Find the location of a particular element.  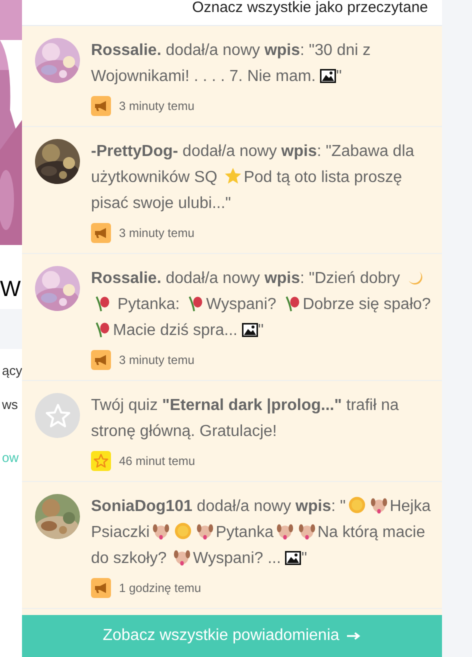

notification-item: Rossalie. dodał/a nowy wpis: "30 dni z Wojownikami! . . . . 7. Nie mam. " 3 minuty temu is located at coordinates (232, 76).